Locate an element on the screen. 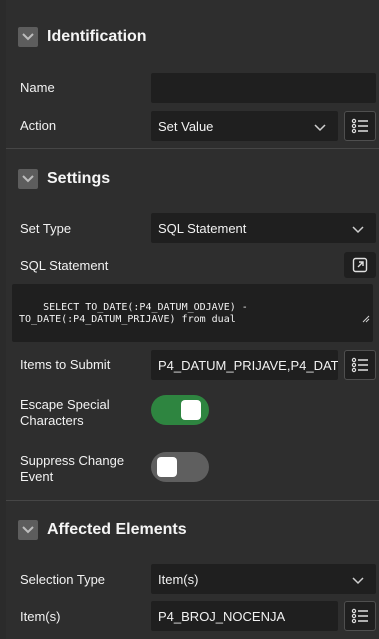 This screenshot has width=379, height=639. section-identification-header: Identification is located at coordinates (192, 37).